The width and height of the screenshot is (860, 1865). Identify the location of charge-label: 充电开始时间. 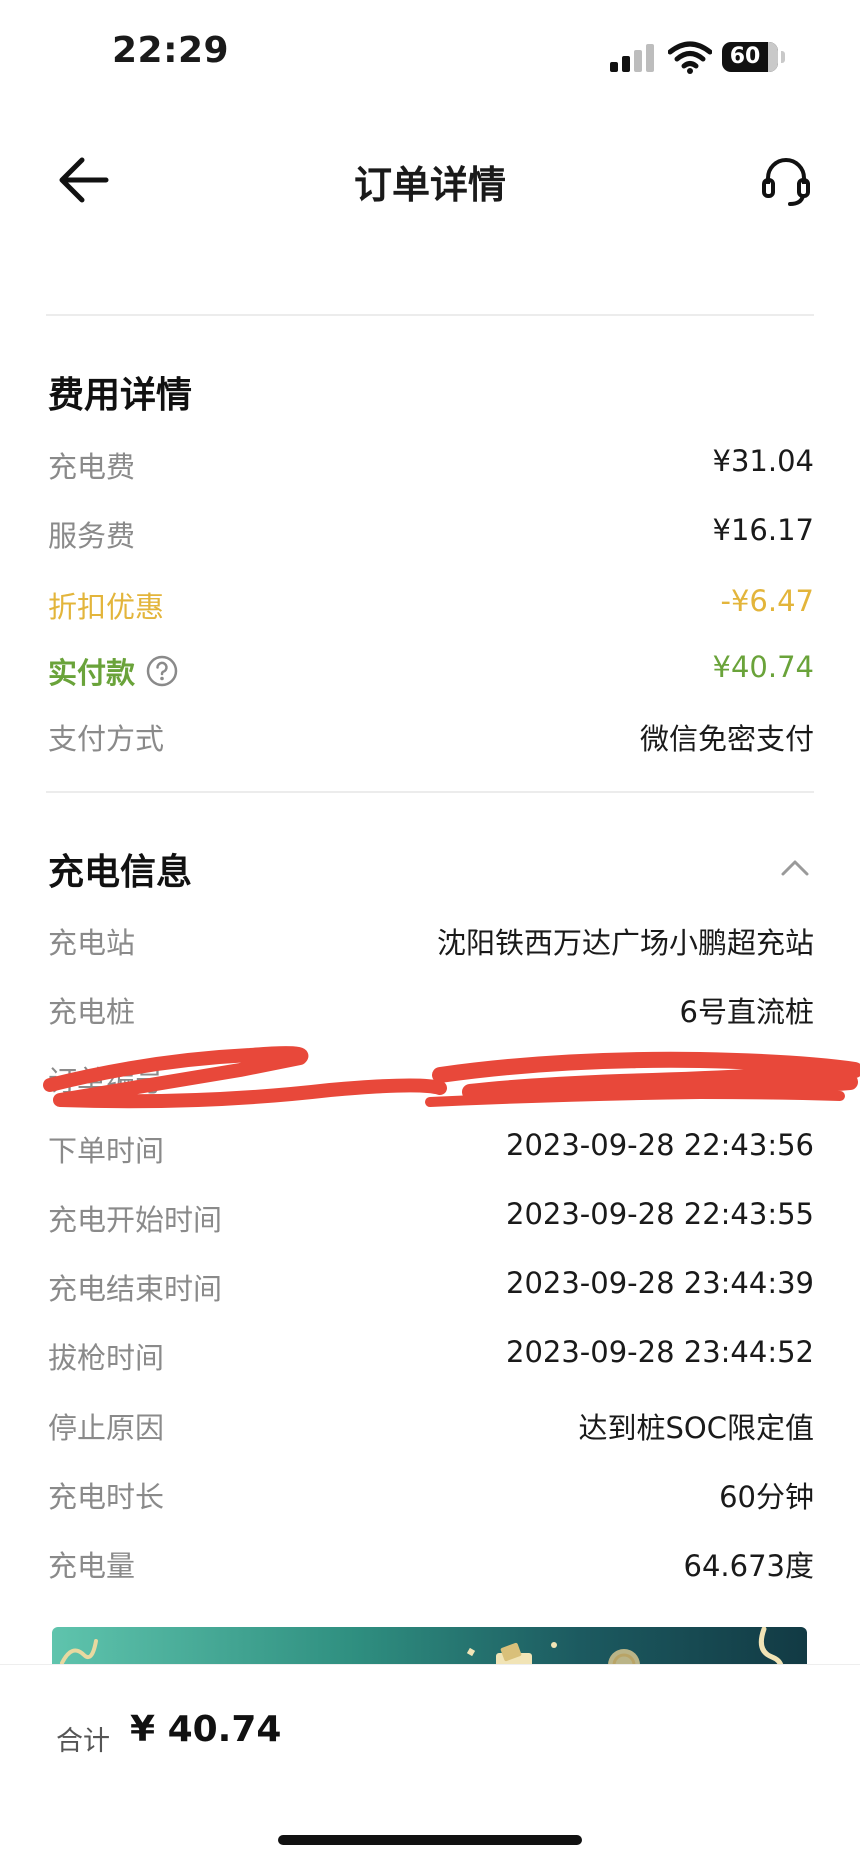
(135, 1220).